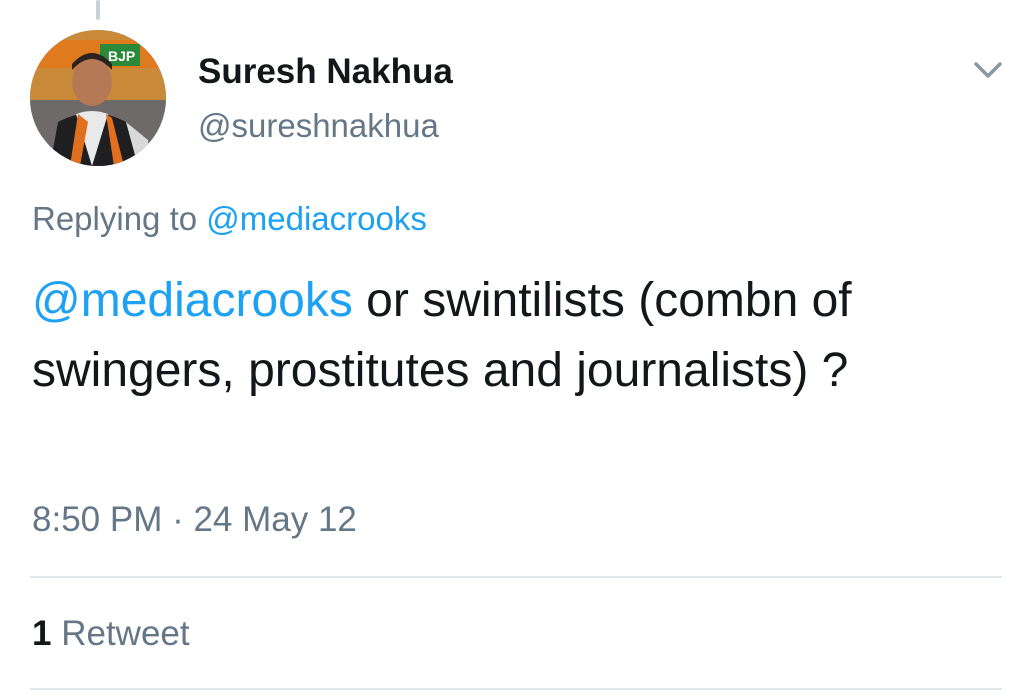 The width and height of the screenshot is (1030, 700). Describe the element at coordinates (316, 218) in the screenshot. I see `replying-to-link: @mediacrooks` at that location.